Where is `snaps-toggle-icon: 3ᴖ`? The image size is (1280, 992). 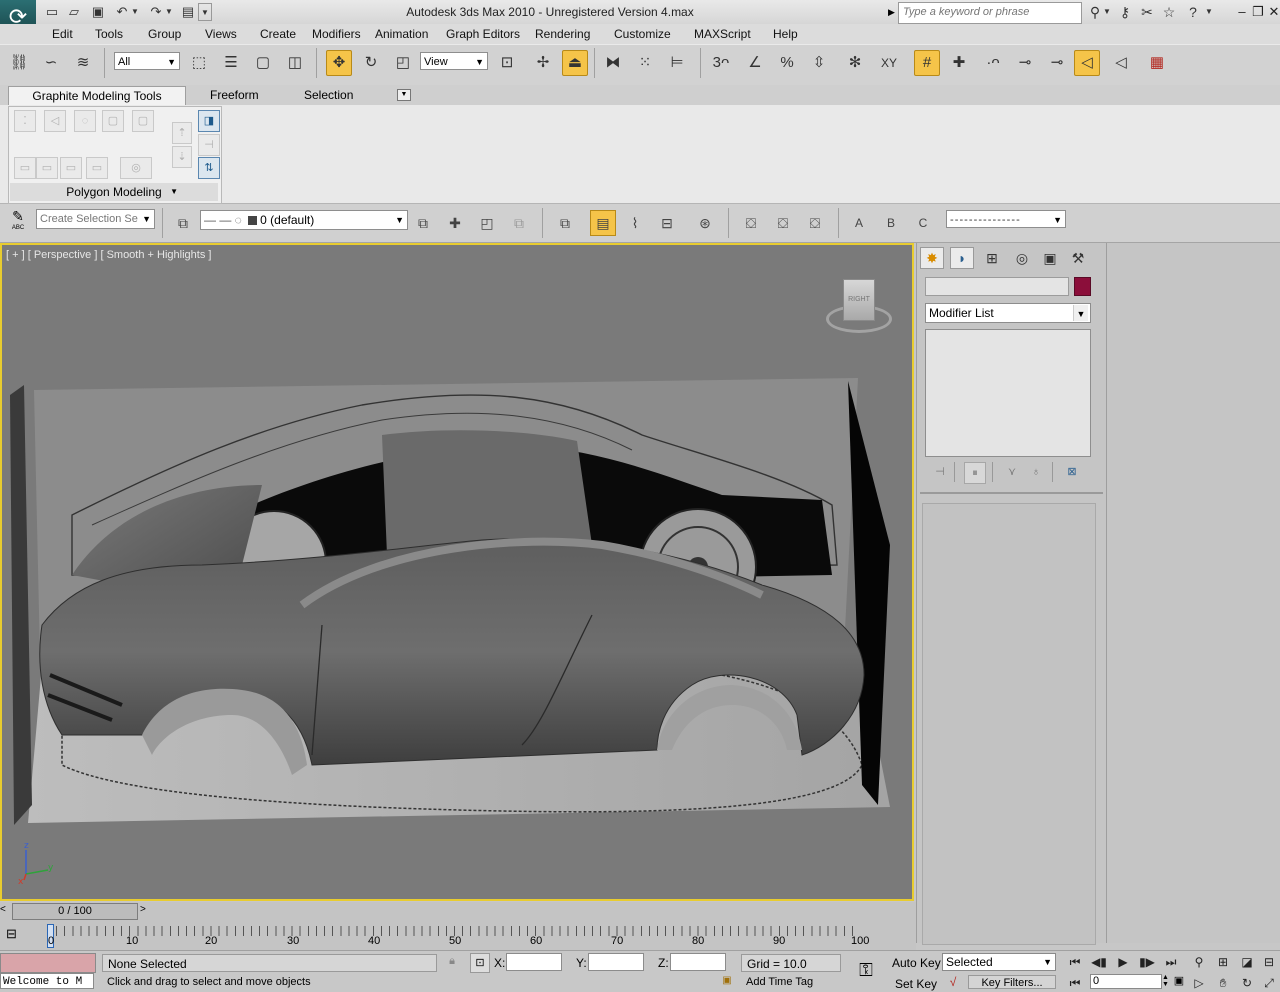 snaps-toggle-icon: 3ᴖ is located at coordinates (721, 63).